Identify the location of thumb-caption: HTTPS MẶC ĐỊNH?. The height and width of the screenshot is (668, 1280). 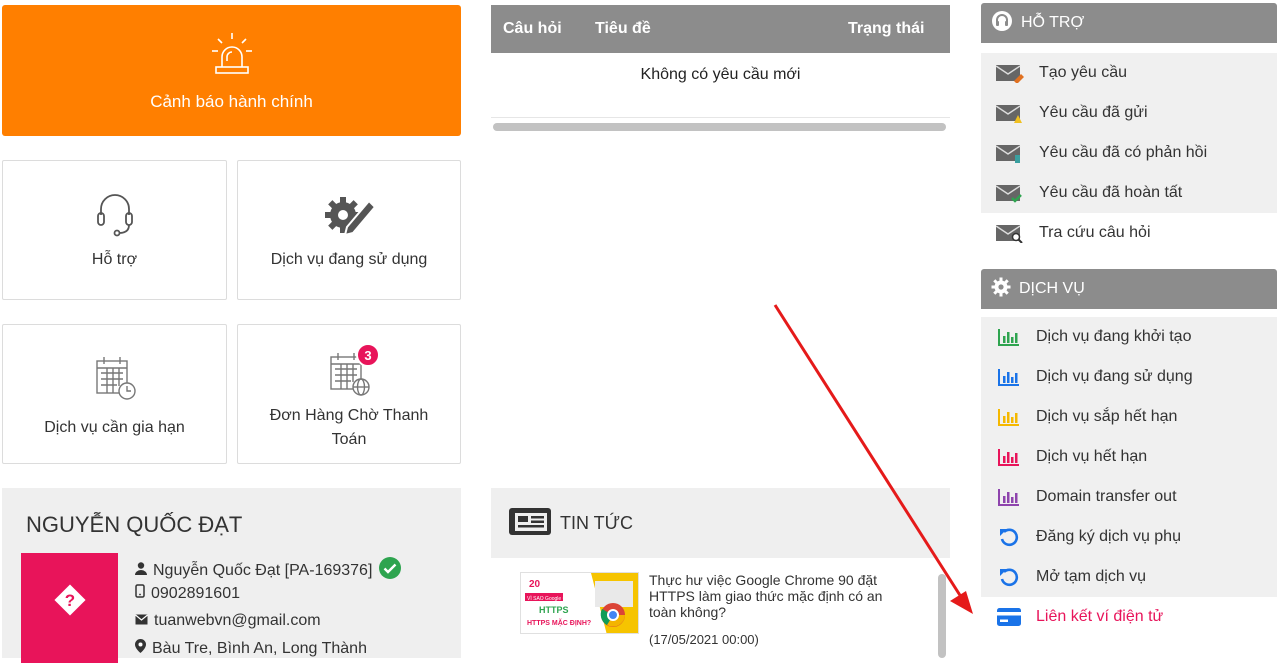
(559, 622).